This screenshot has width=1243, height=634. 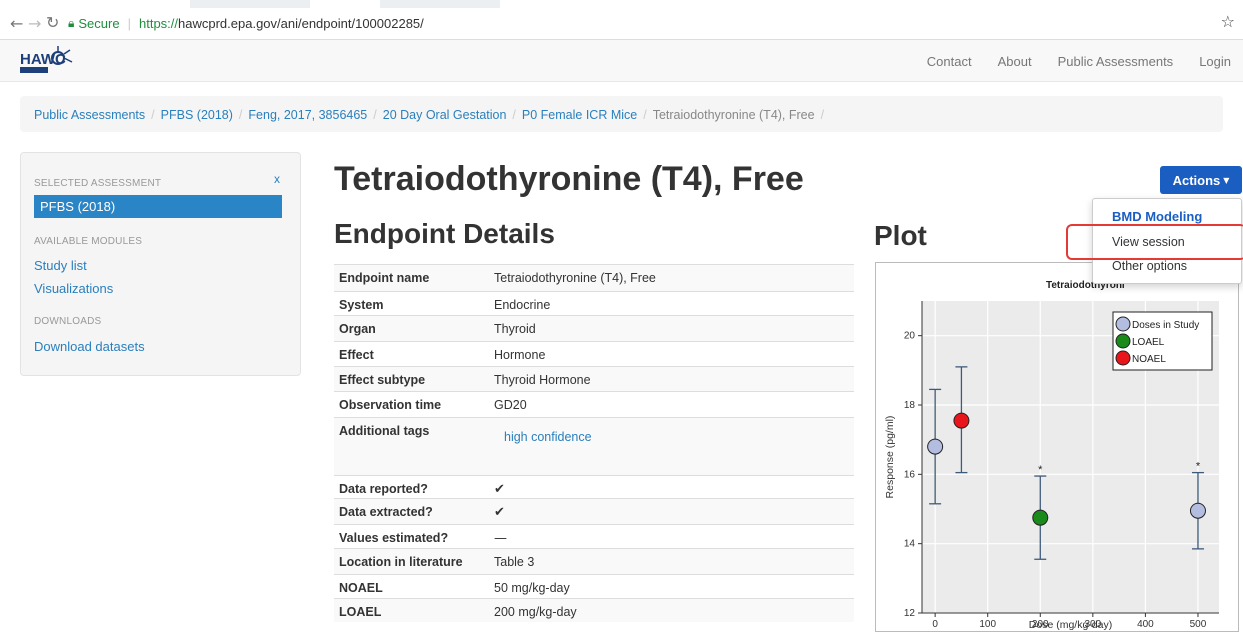 I want to click on arrow-left-icon: ←, so click(x=16, y=23).